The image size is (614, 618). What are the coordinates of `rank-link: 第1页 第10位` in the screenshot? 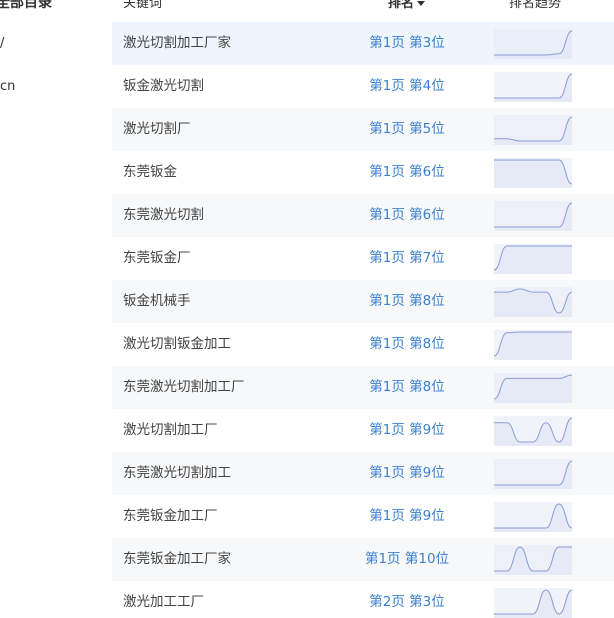 It's located at (407, 559).